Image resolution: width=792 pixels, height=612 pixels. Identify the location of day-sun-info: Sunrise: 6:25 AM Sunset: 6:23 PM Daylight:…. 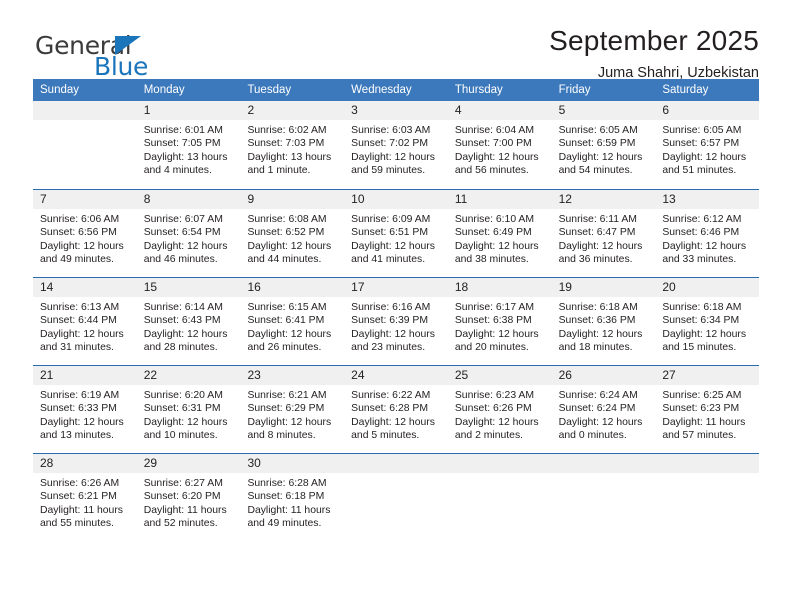
(707, 414).